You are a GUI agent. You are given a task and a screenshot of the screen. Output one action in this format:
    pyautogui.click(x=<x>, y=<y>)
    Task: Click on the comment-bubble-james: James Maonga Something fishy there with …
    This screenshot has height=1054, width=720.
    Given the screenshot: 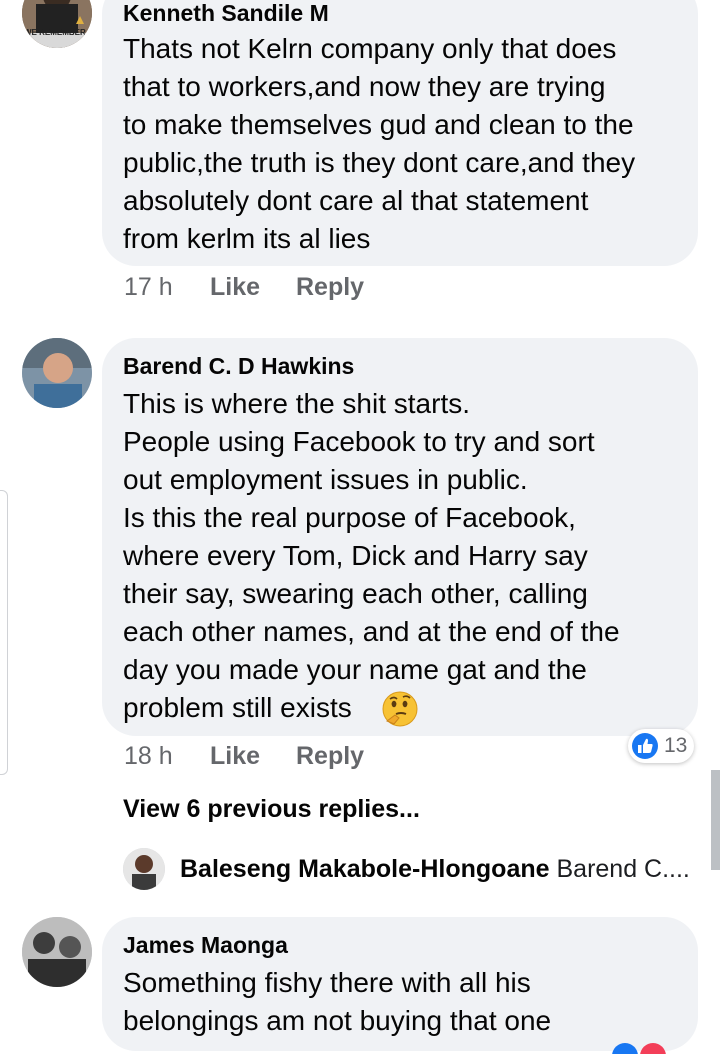 What is the action you would take?
    pyautogui.click(x=400, y=984)
    